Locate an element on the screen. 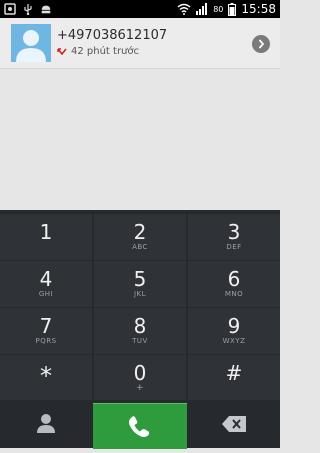  delete-button is located at coordinates (234, 424).